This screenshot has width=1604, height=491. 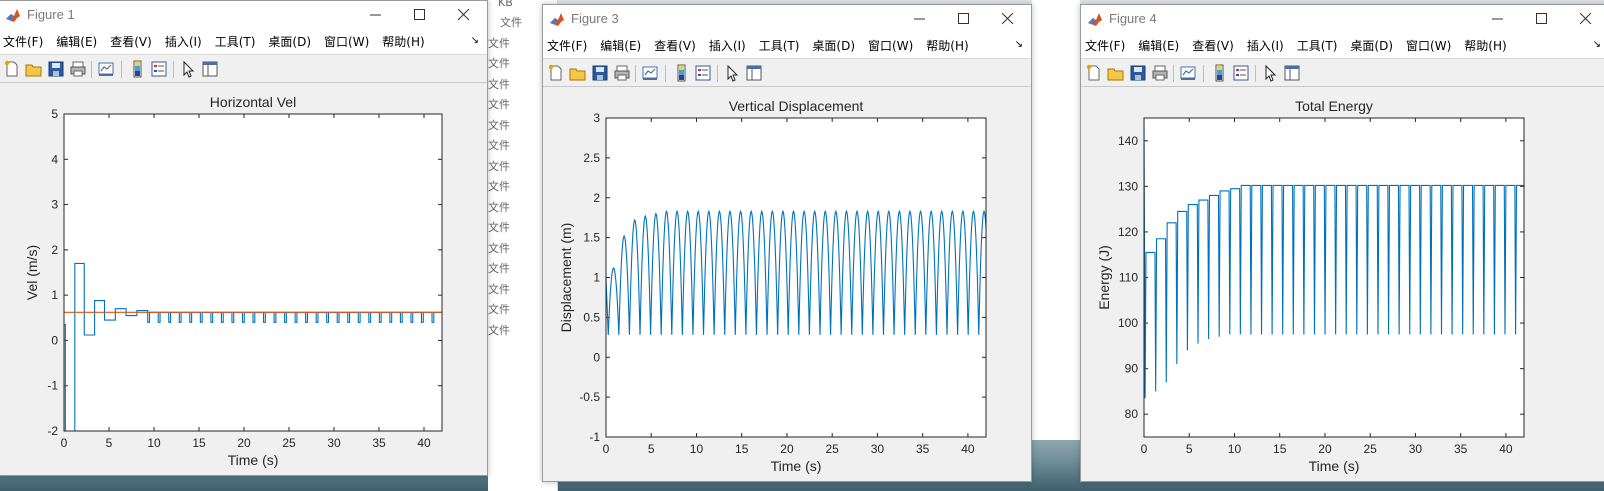 I want to click on y-tick-label: -0.5, so click(x=589, y=397).